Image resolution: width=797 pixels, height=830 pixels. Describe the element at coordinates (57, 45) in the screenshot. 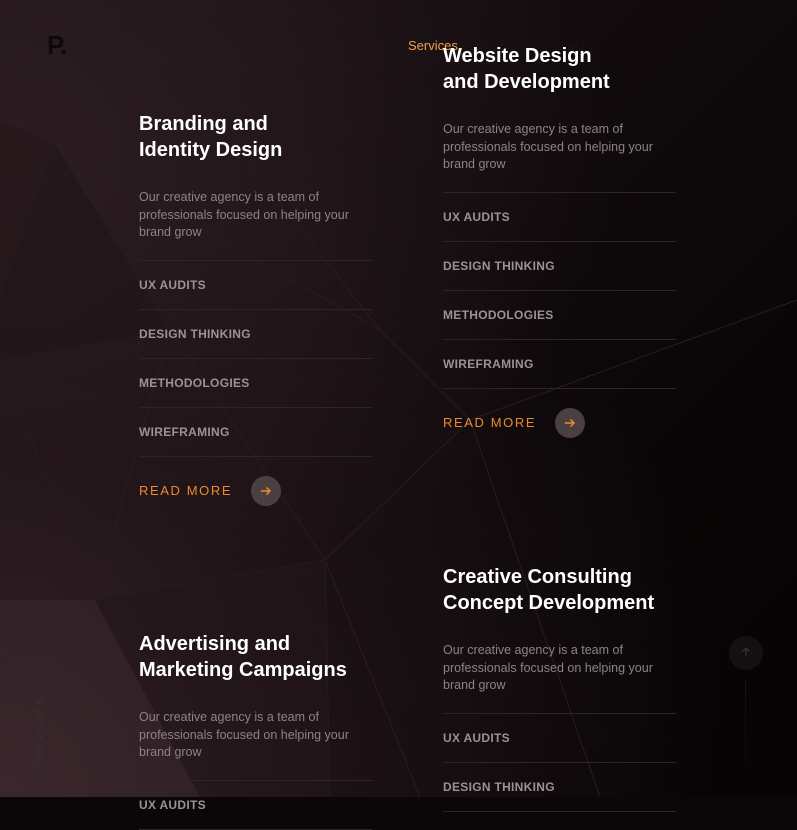

I see `logo: P.` at that location.